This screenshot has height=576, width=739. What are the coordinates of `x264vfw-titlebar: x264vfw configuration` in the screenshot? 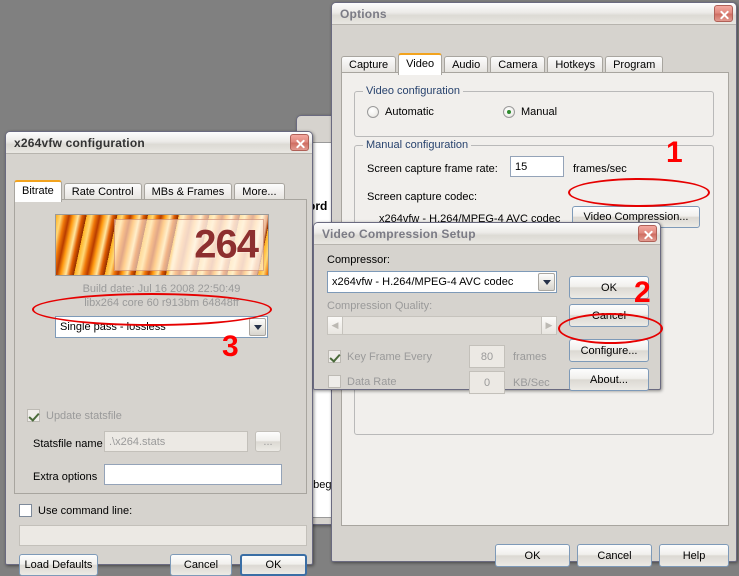 It's located at (159, 143).